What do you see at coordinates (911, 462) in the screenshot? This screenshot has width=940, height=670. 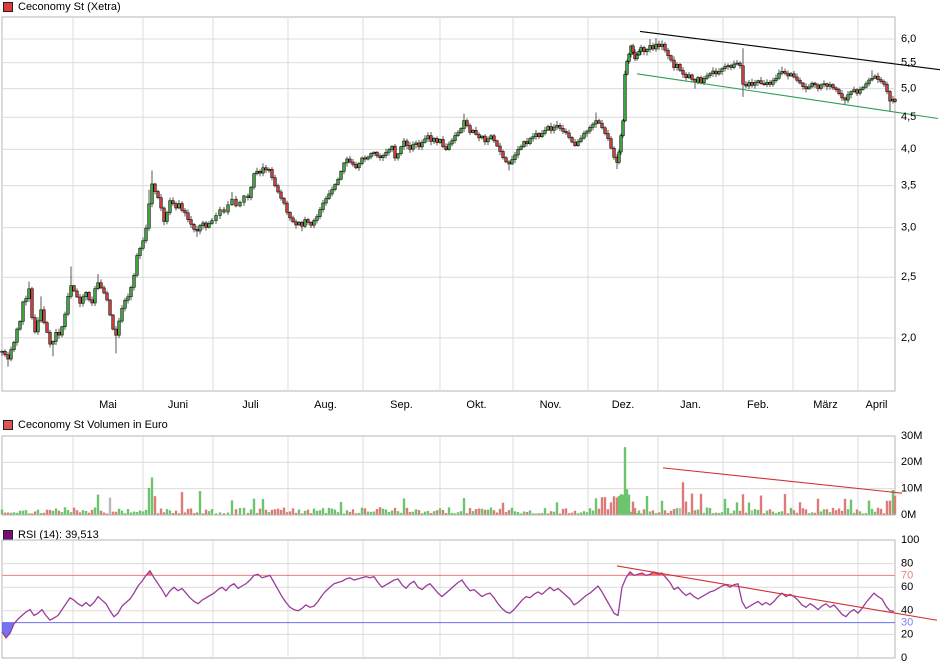 I see `volume-axis-label: 20M` at bounding box center [911, 462].